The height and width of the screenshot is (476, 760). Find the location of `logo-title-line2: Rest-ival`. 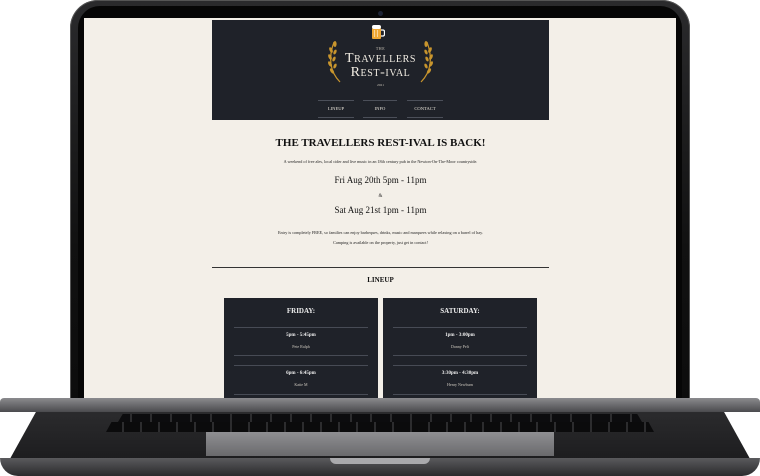

logo-title-line2: Rest-ival is located at coordinates (380, 72).